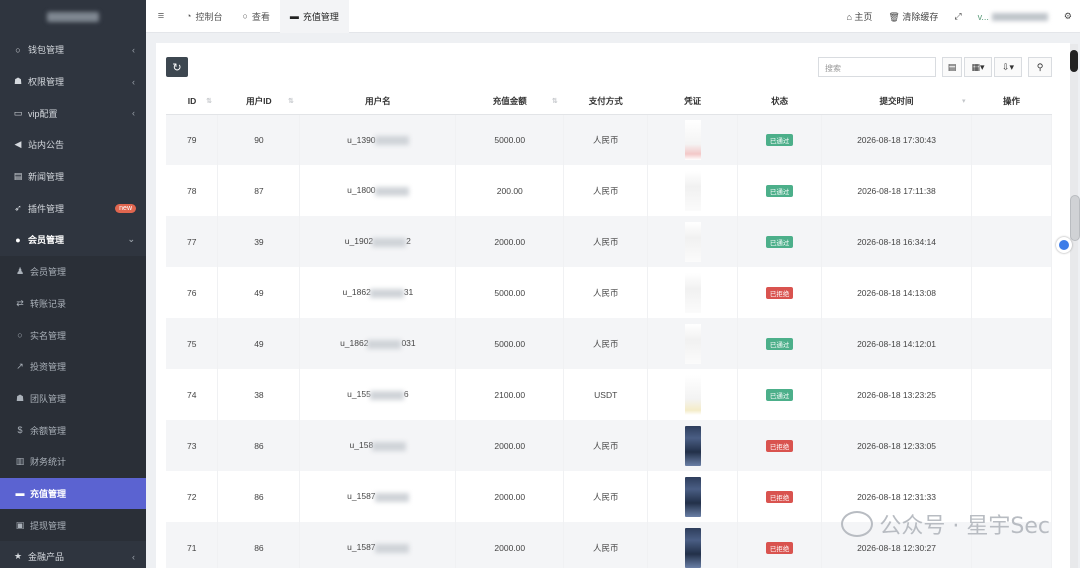  I want to click on column-header: ID ⇅, so click(192, 101).